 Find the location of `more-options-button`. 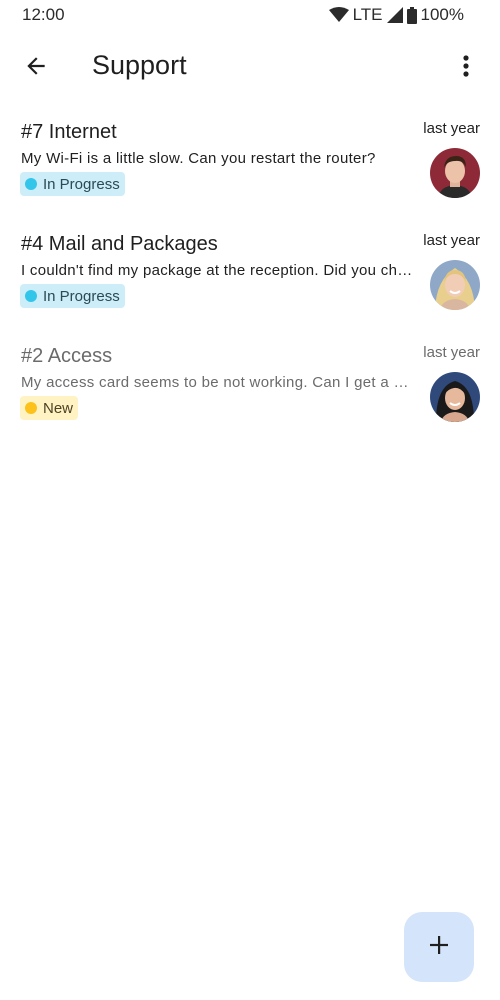

more-options-button is located at coordinates (466, 68).